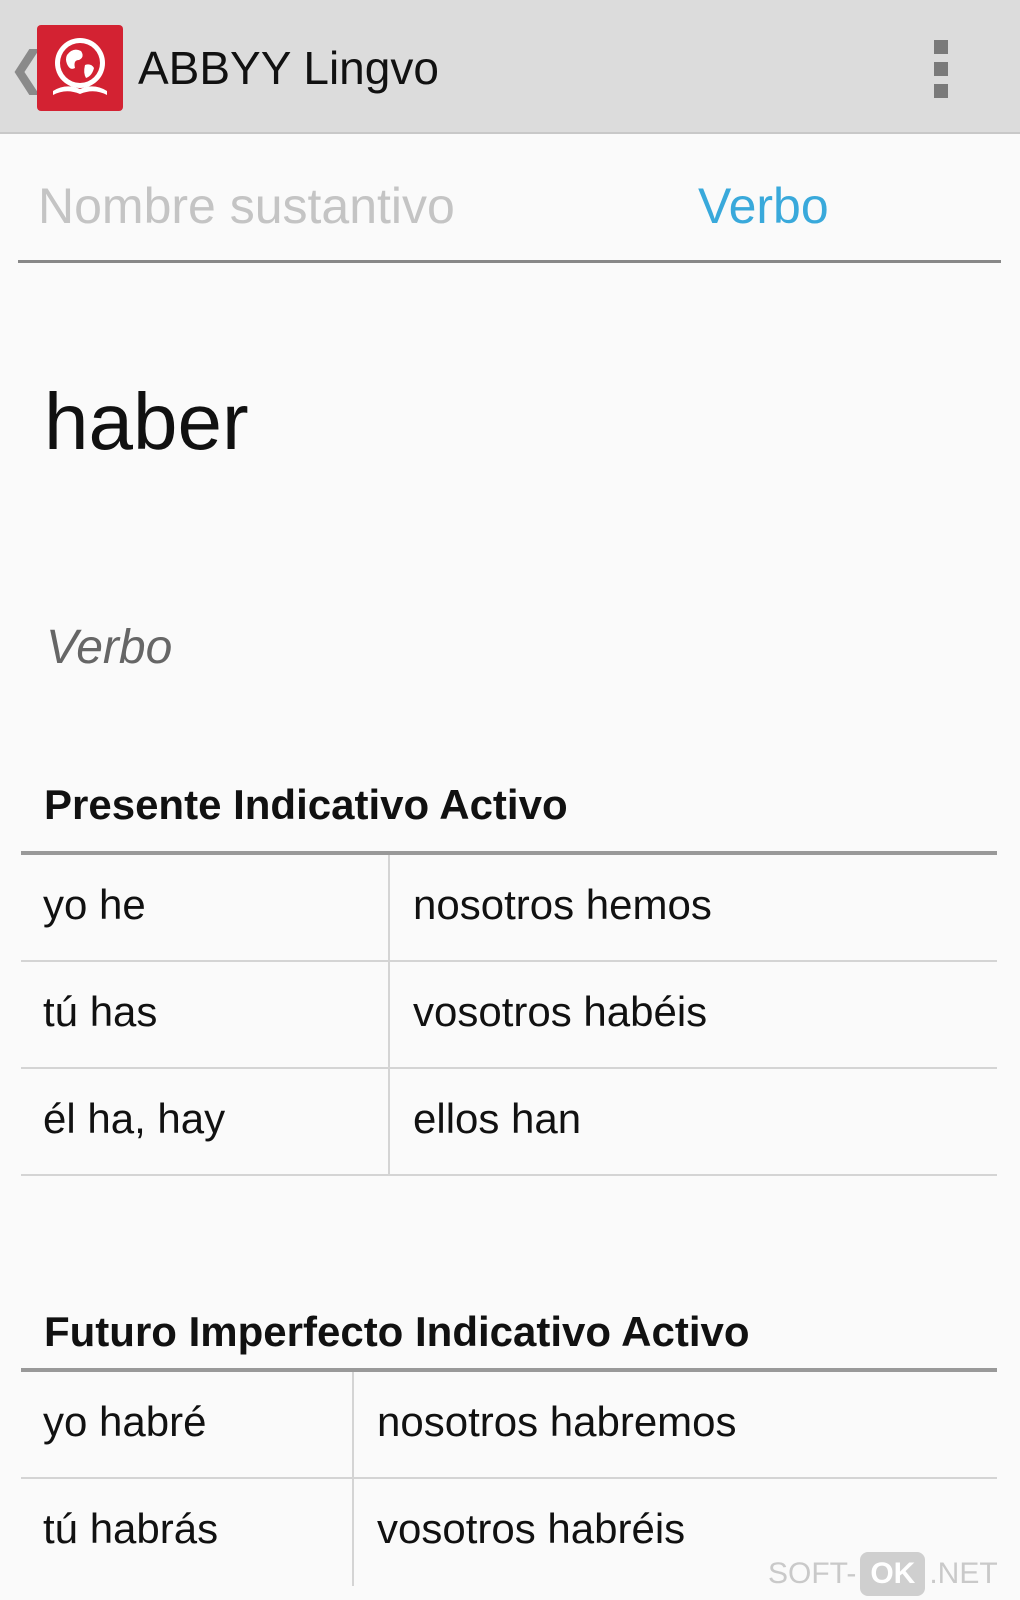 The height and width of the screenshot is (1600, 1020). Describe the element at coordinates (109, 647) in the screenshot. I see `part-of-speech-label: Verbo` at that location.